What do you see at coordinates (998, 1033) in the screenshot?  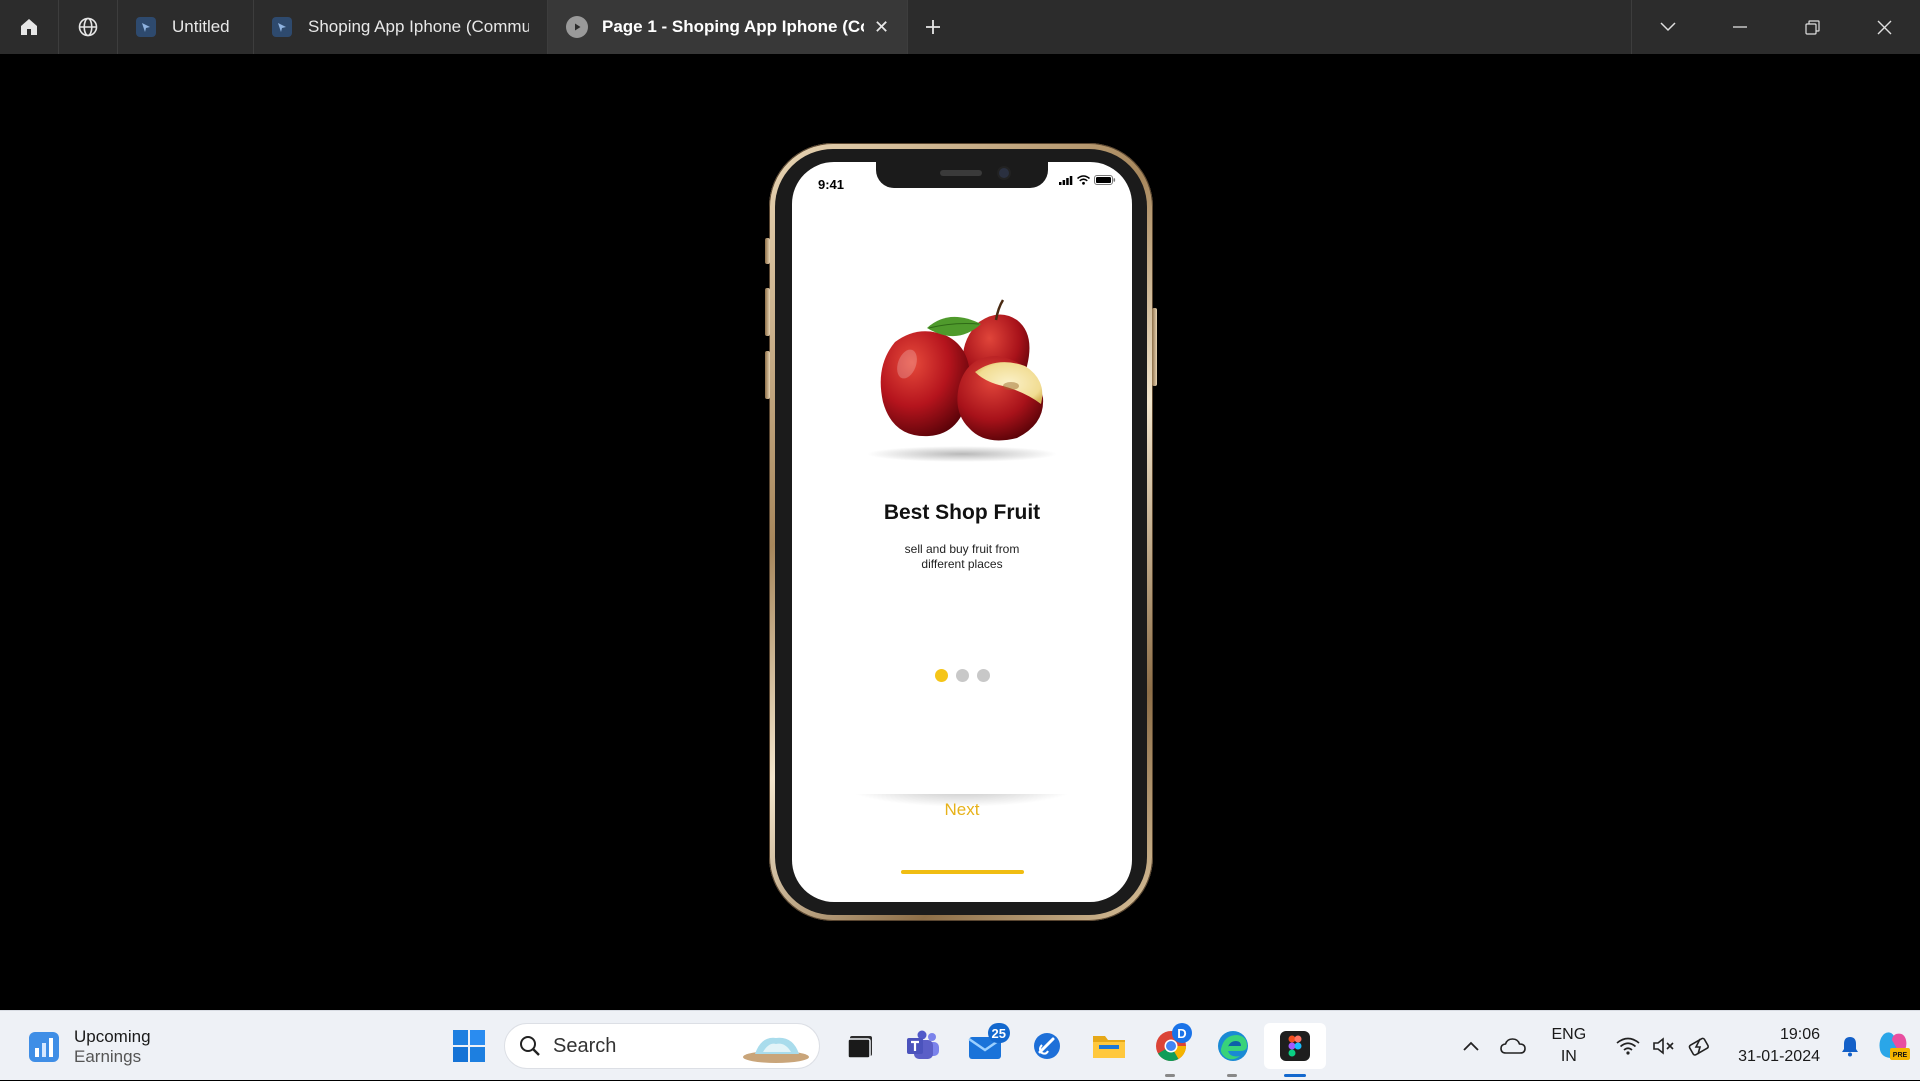 I see `mail-unread-badge: 25` at bounding box center [998, 1033].